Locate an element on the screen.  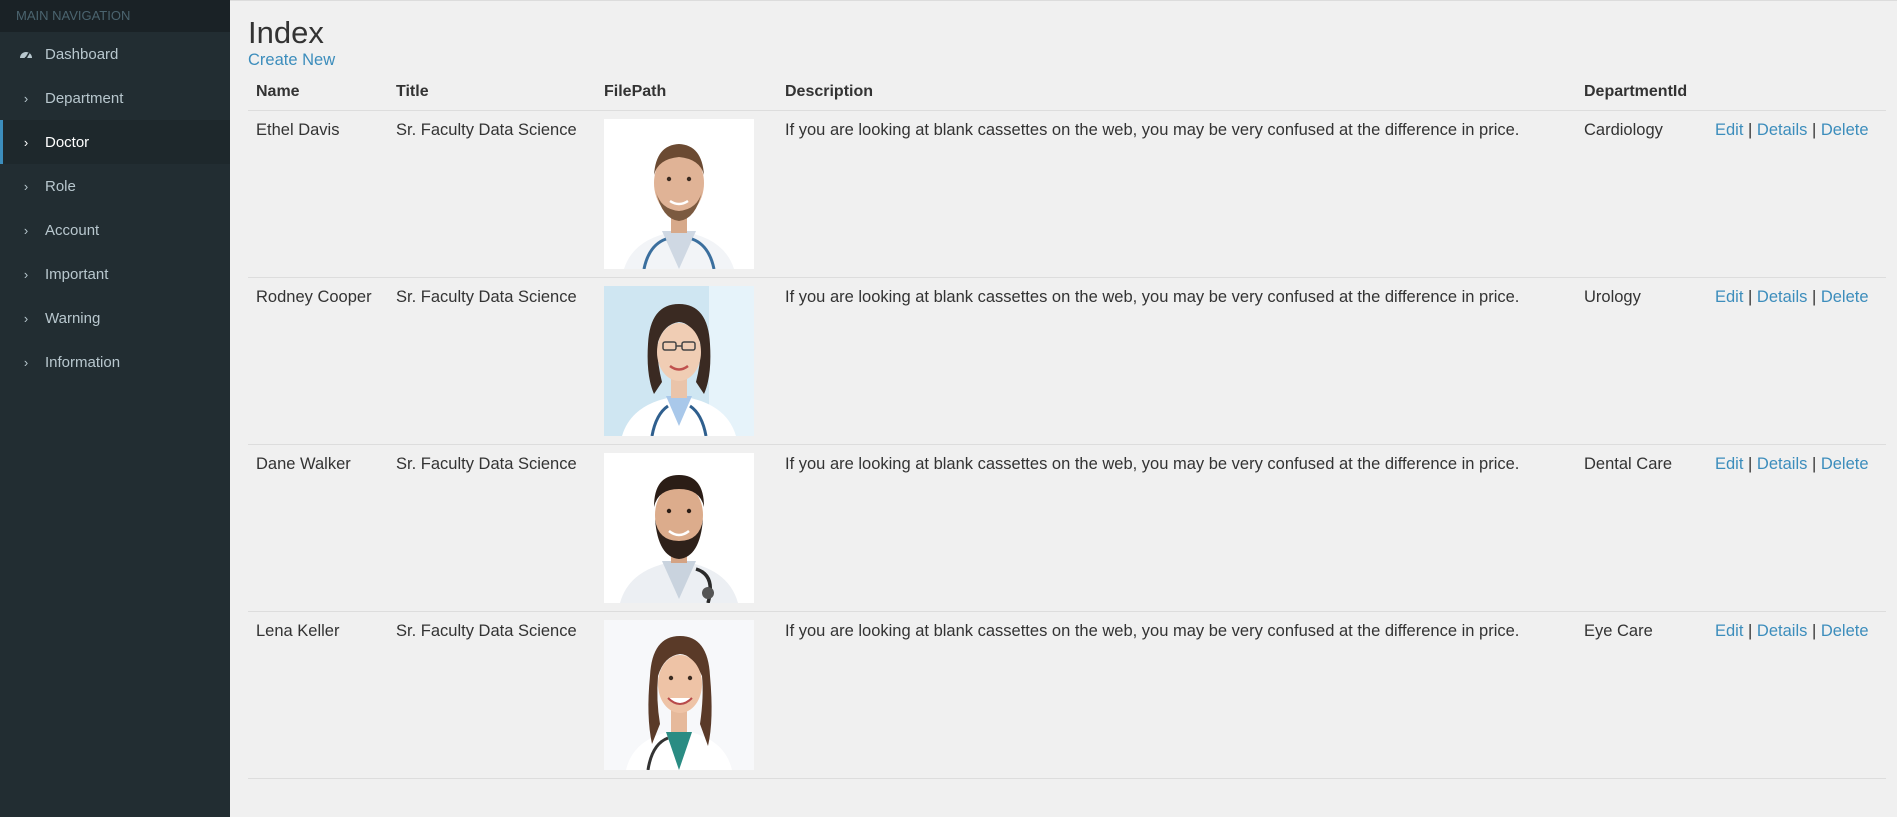
page-title: Index is located at coordinates (286, 32).